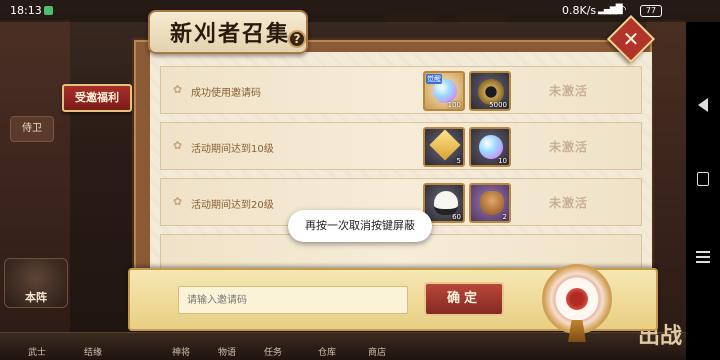 The width and height of the screenshot is (720, 360). Describe the element at coordinates (434, 79) in the screenshot. I see `item-tag: 觉醒` at that location.